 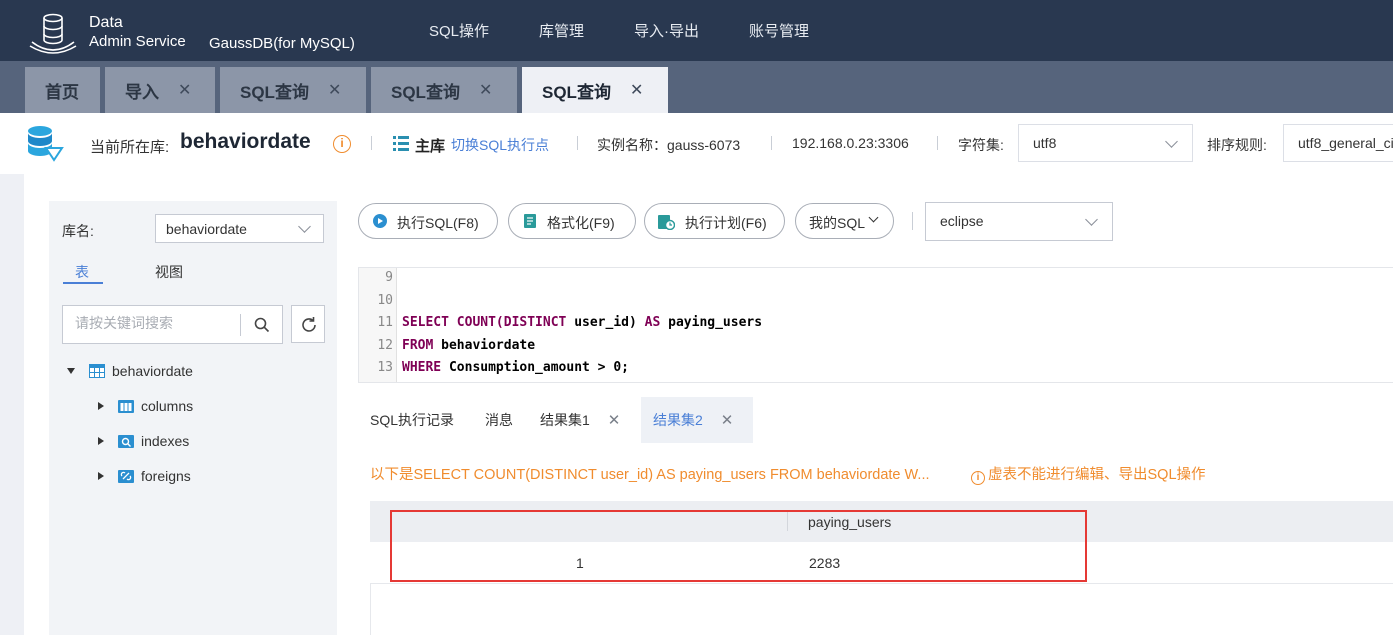 I want to click on nav-account-management: 账号管理, so click(x=779, y=30).